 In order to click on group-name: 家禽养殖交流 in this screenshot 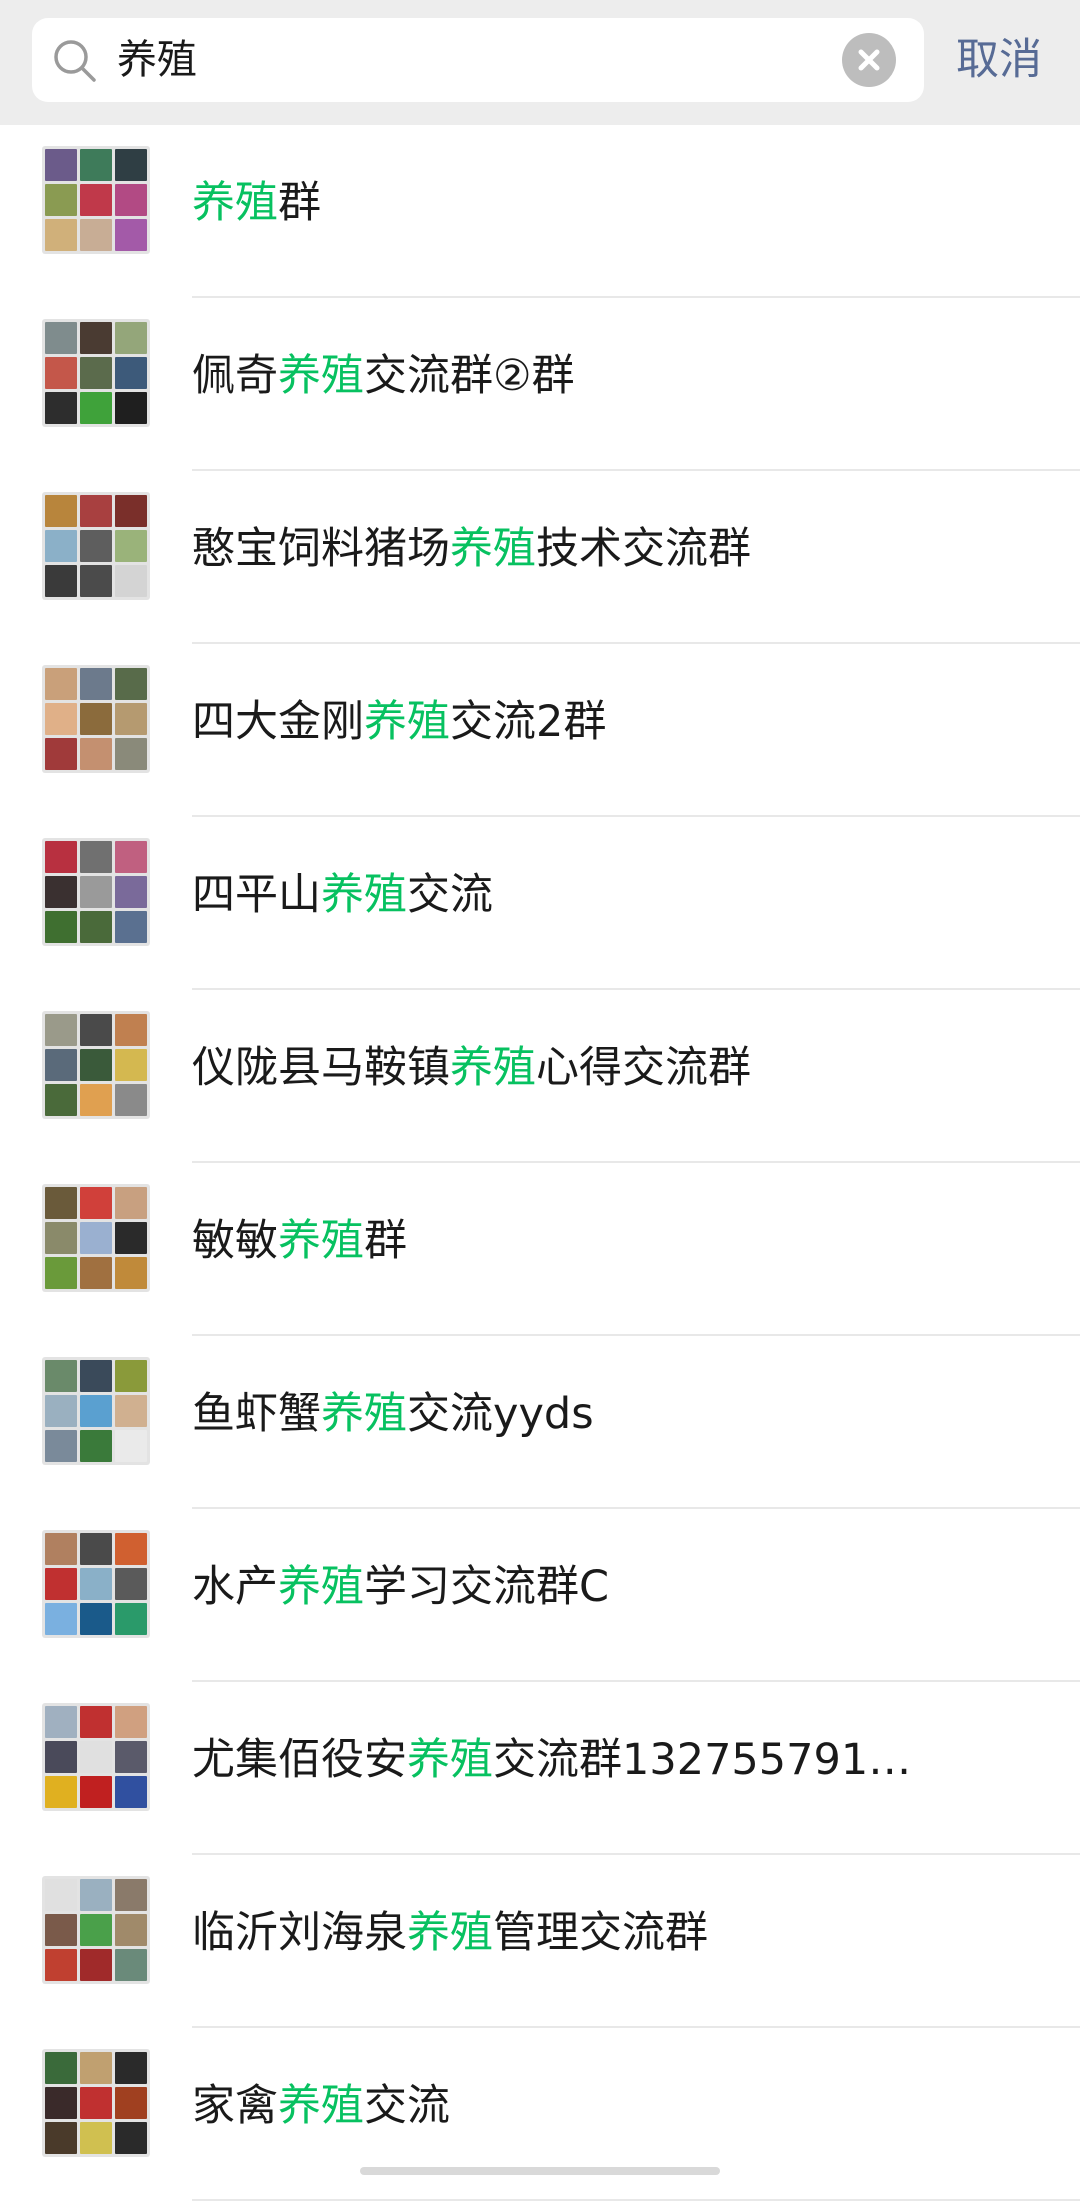, I will do `click(321, 2106)`.